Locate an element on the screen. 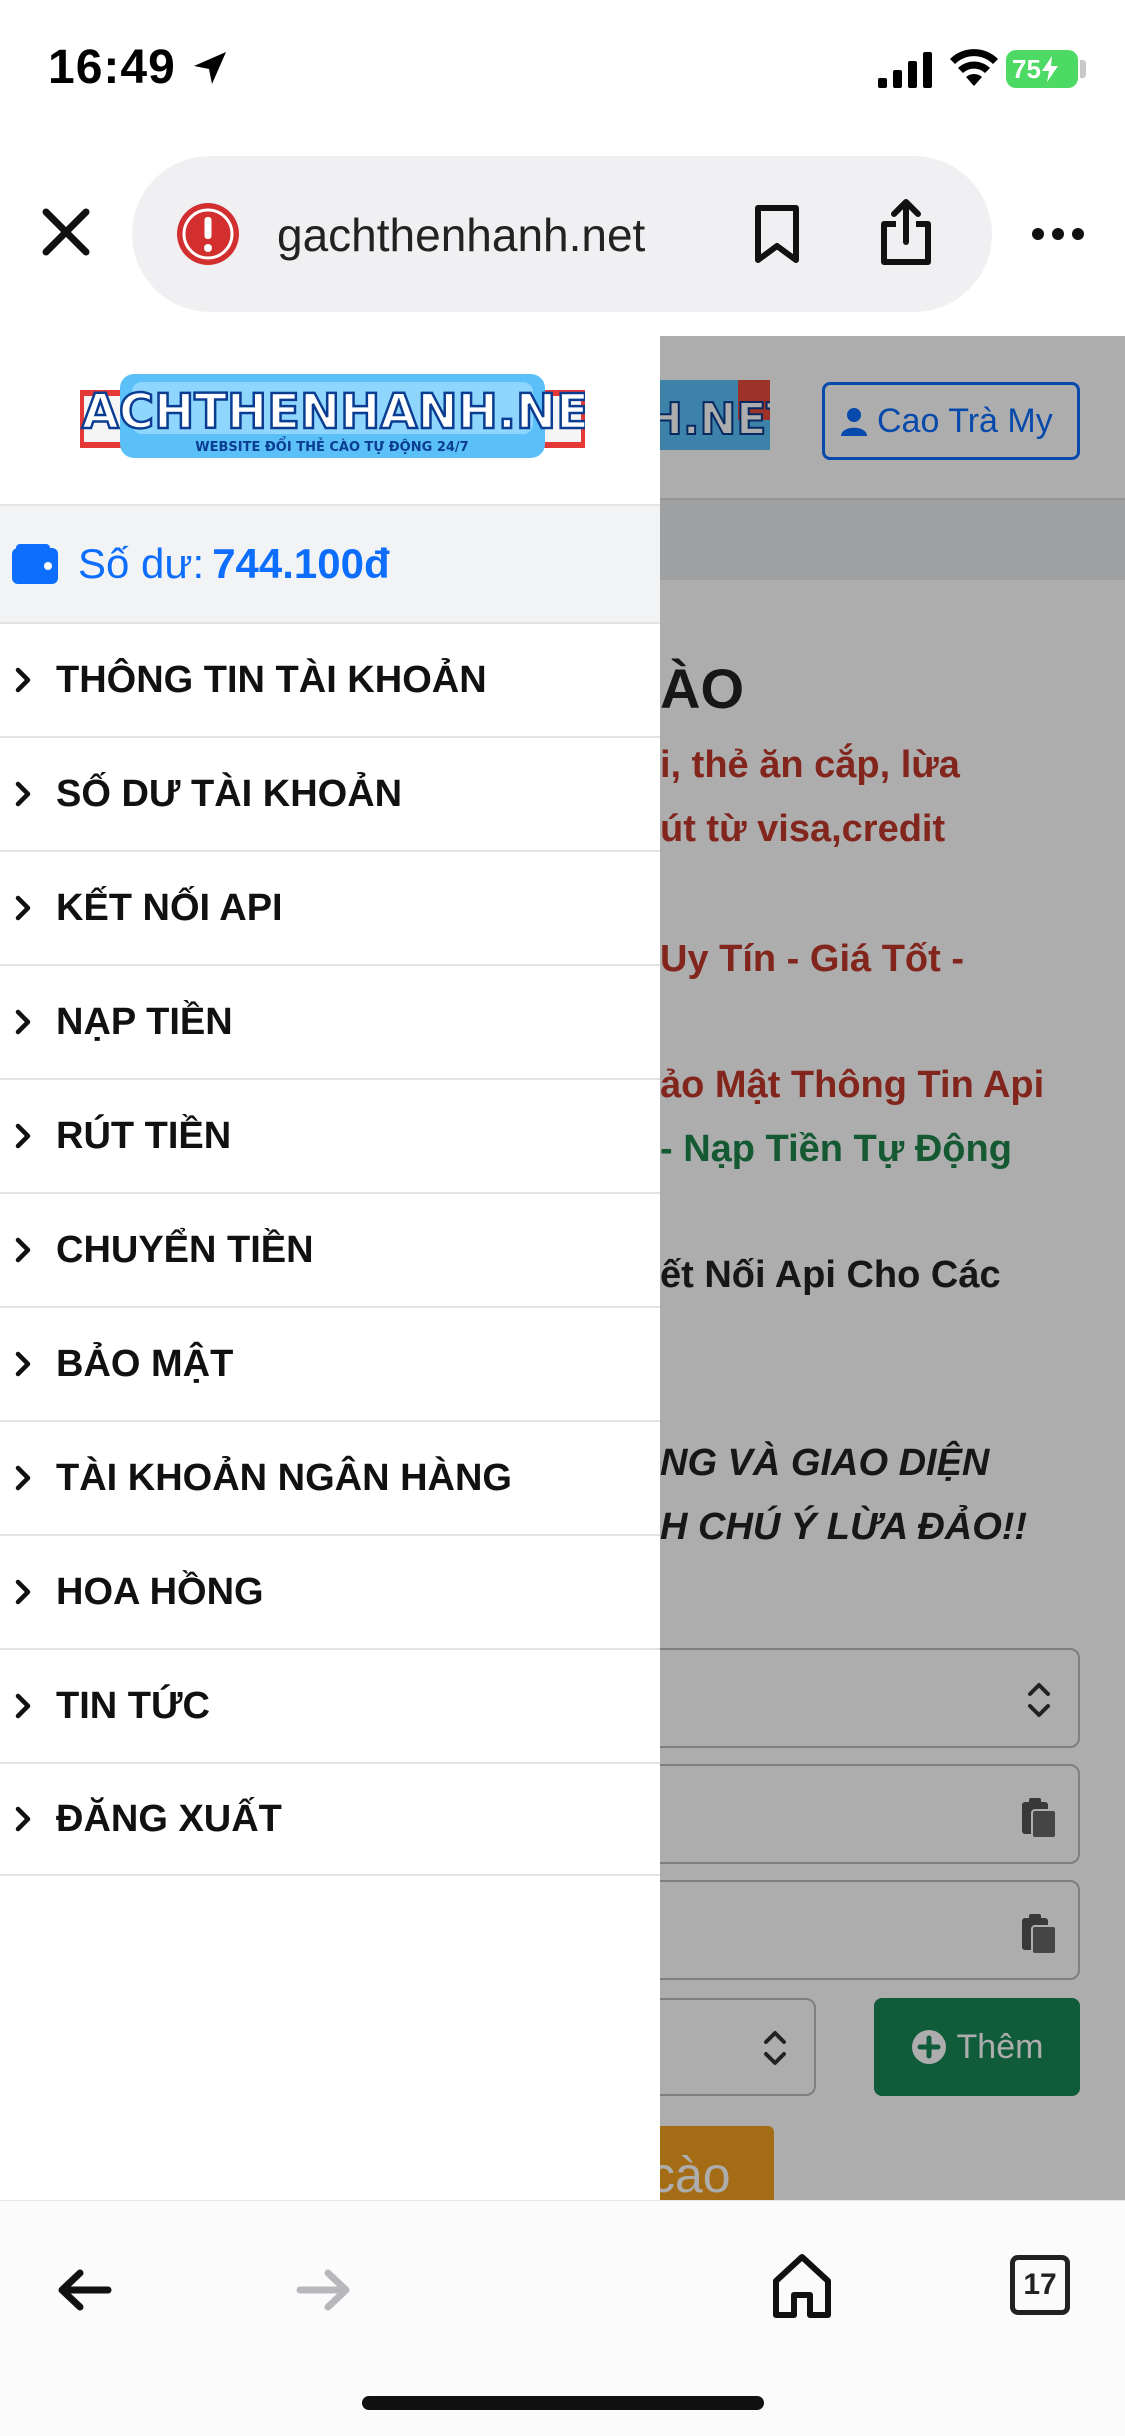 The height and width of the screenshot is (2436, 1125). forward-arrow-icon is located at coordinates (324, 2290).